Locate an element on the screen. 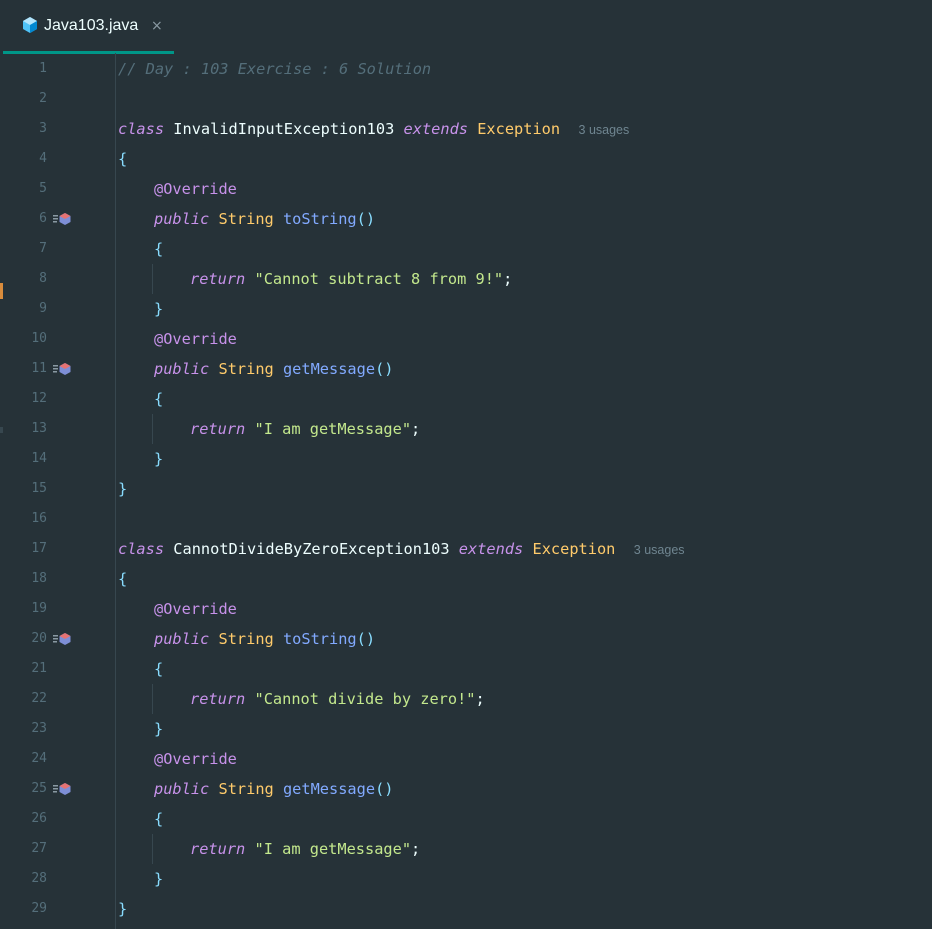 The width and height of the screenshot is (932, 929). code-line: 6 public String toString() is located at coordinates (466, 219).